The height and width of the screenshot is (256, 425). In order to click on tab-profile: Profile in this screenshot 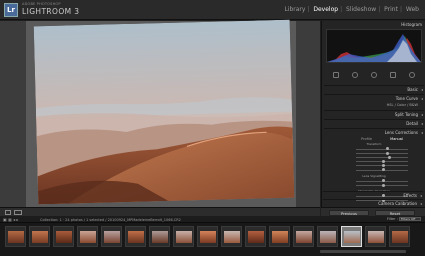, I will do `click(366, 139)`.